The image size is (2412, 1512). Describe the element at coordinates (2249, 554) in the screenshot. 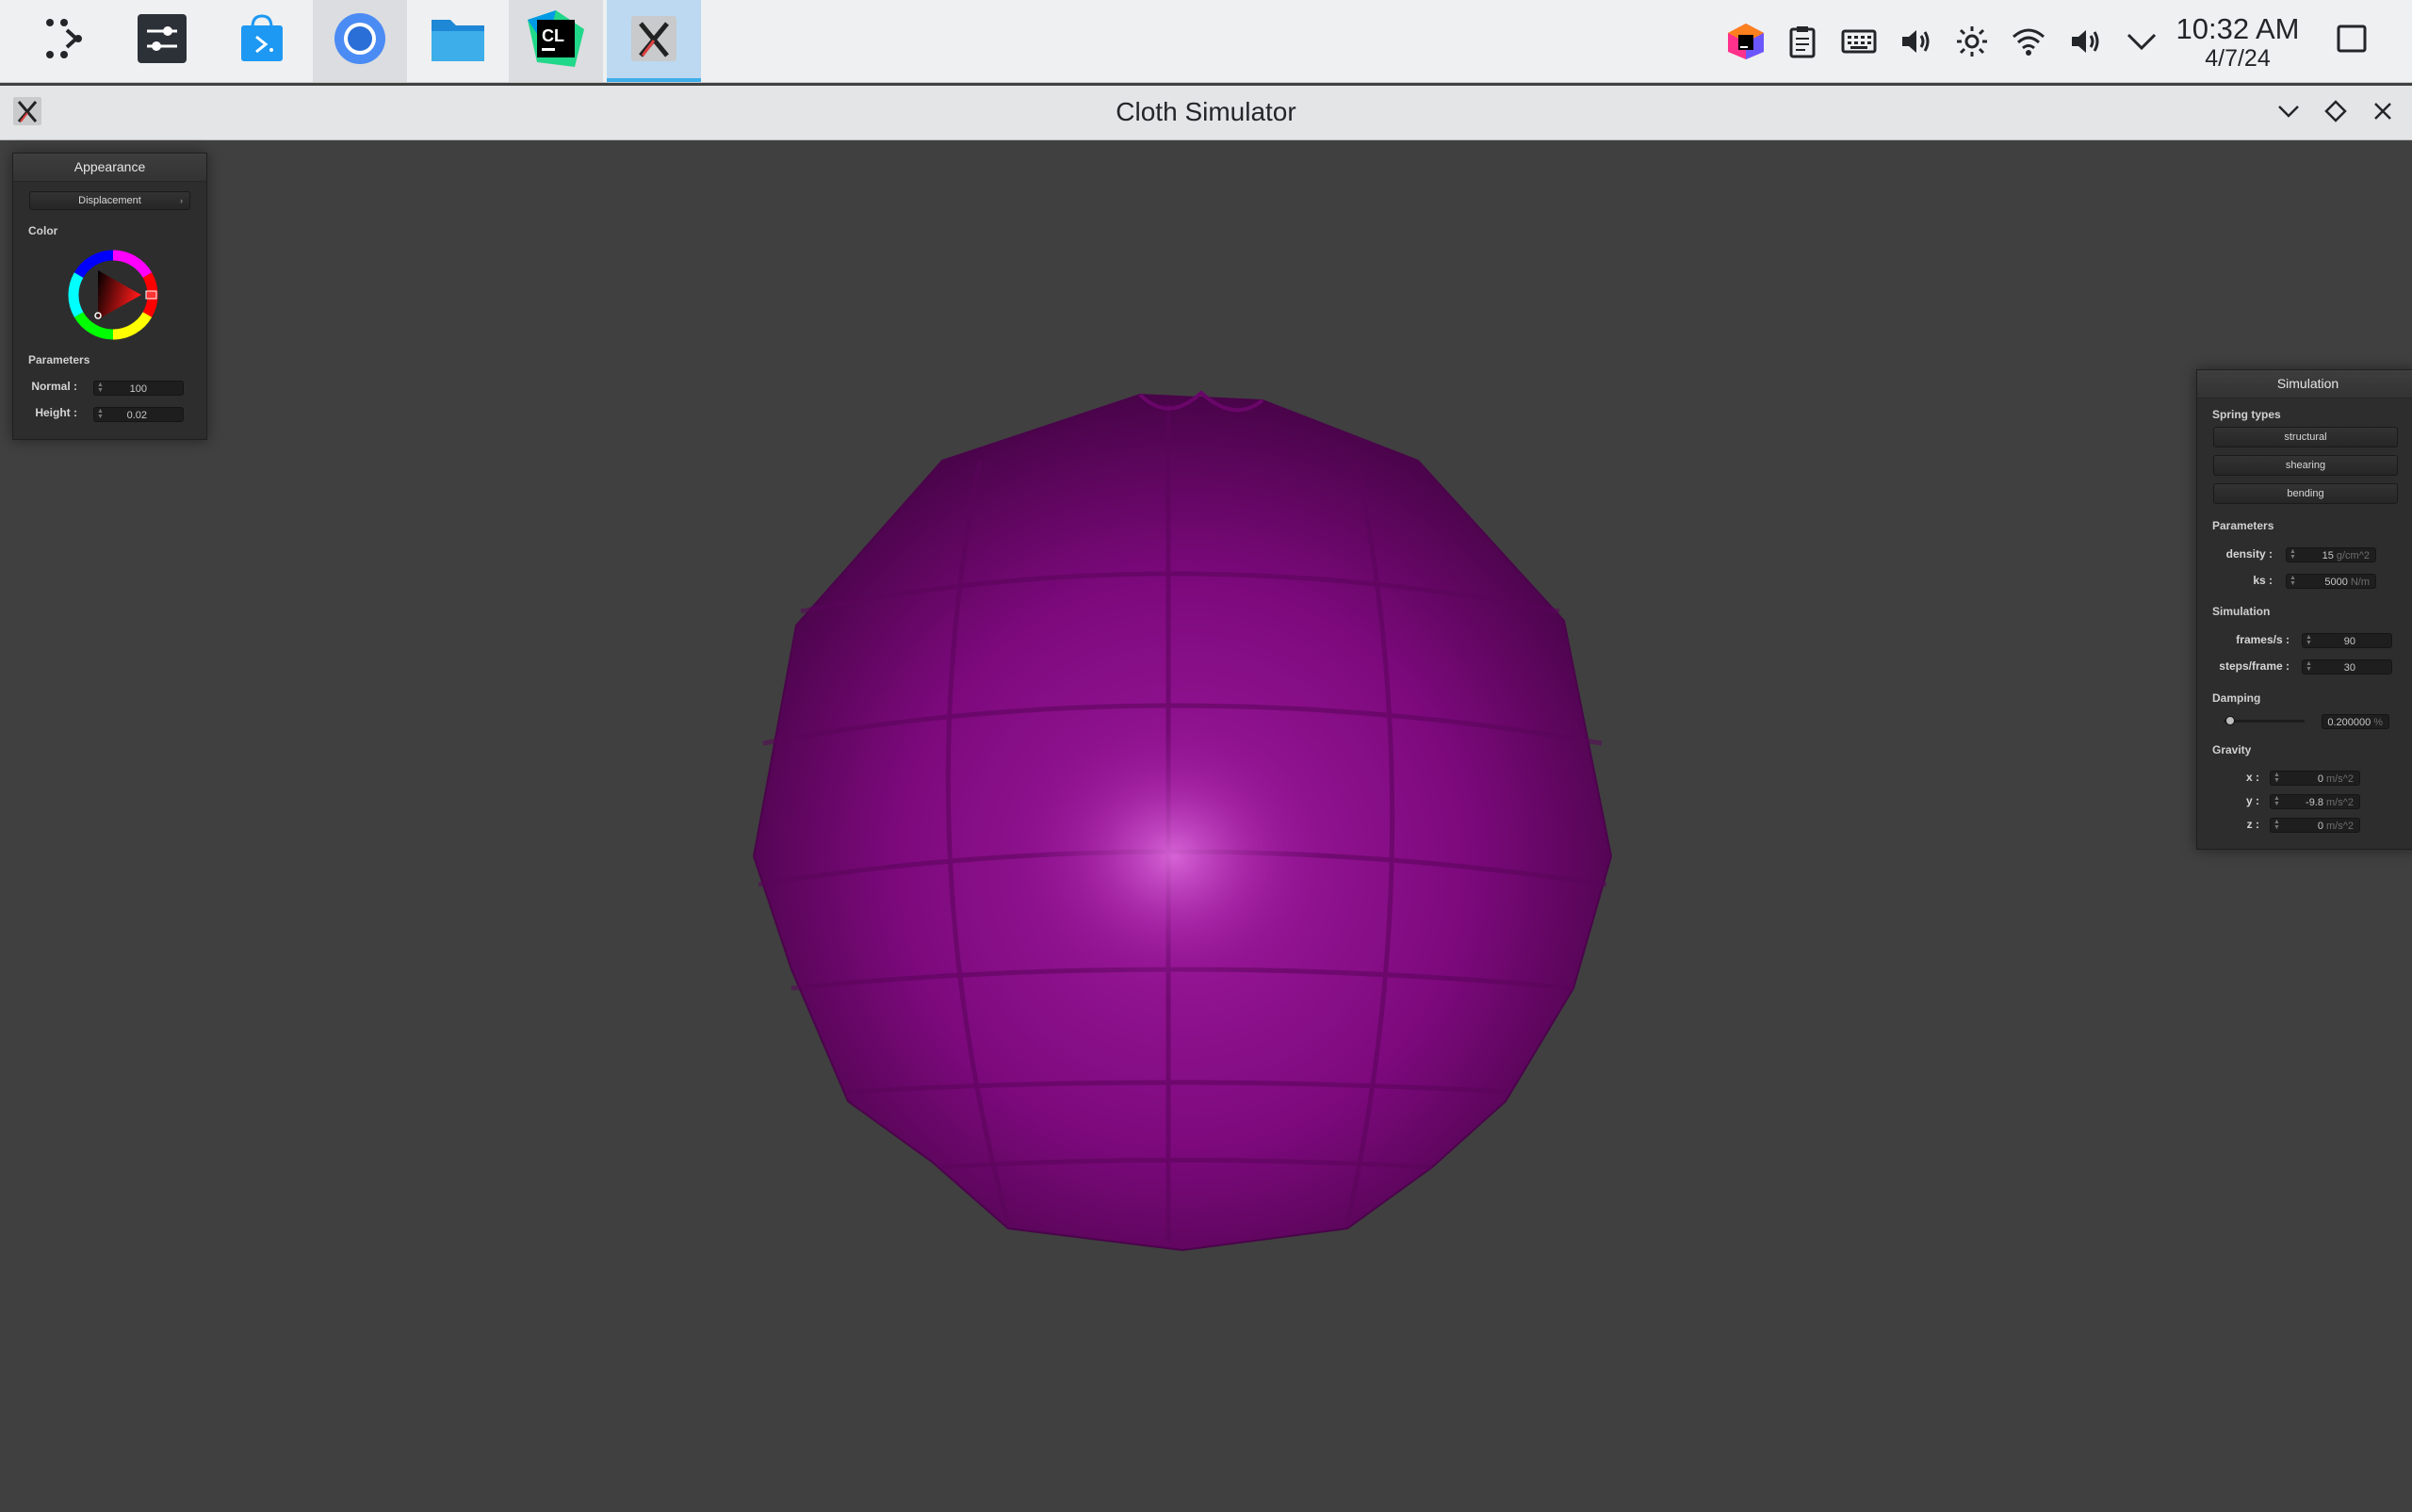

I see `density-label: density :` at that location.